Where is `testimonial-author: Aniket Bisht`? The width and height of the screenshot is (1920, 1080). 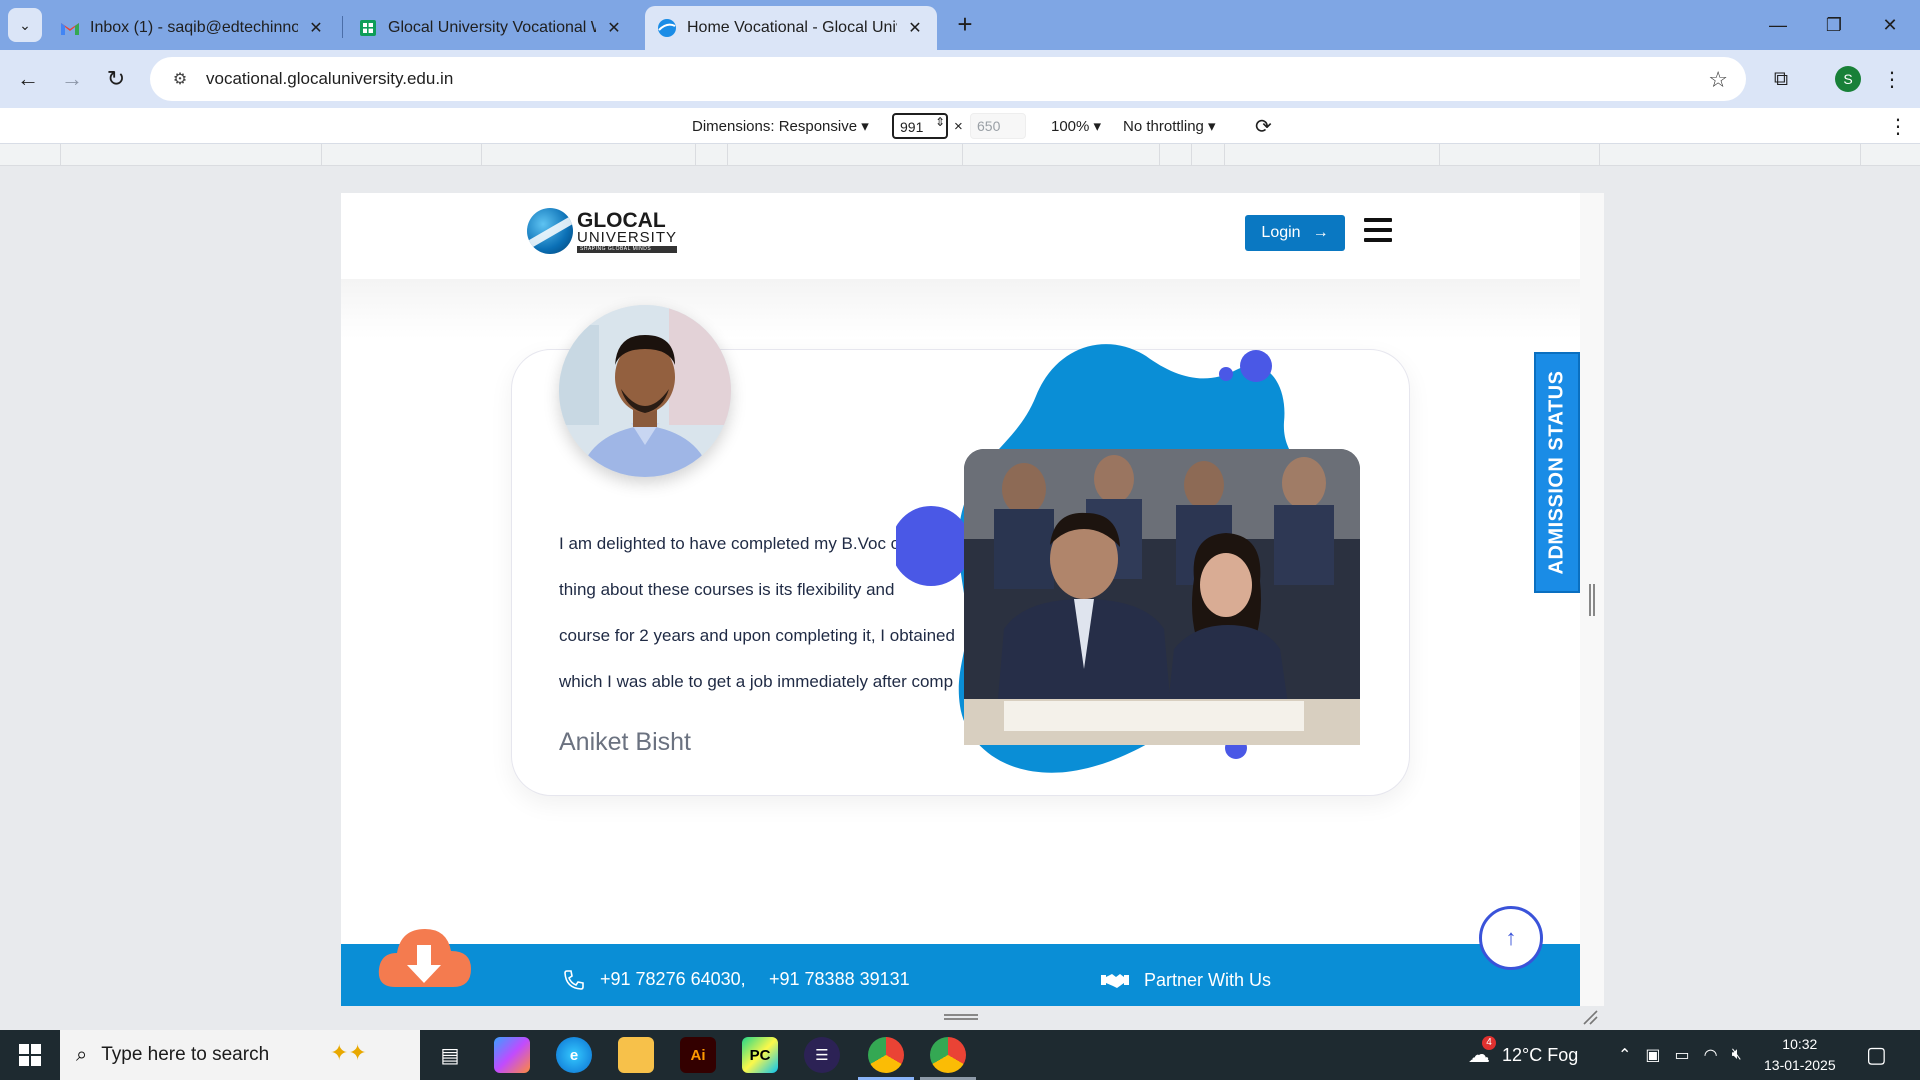
testimonial-author: Aniket Bisht is located at coordinates (625, 742).